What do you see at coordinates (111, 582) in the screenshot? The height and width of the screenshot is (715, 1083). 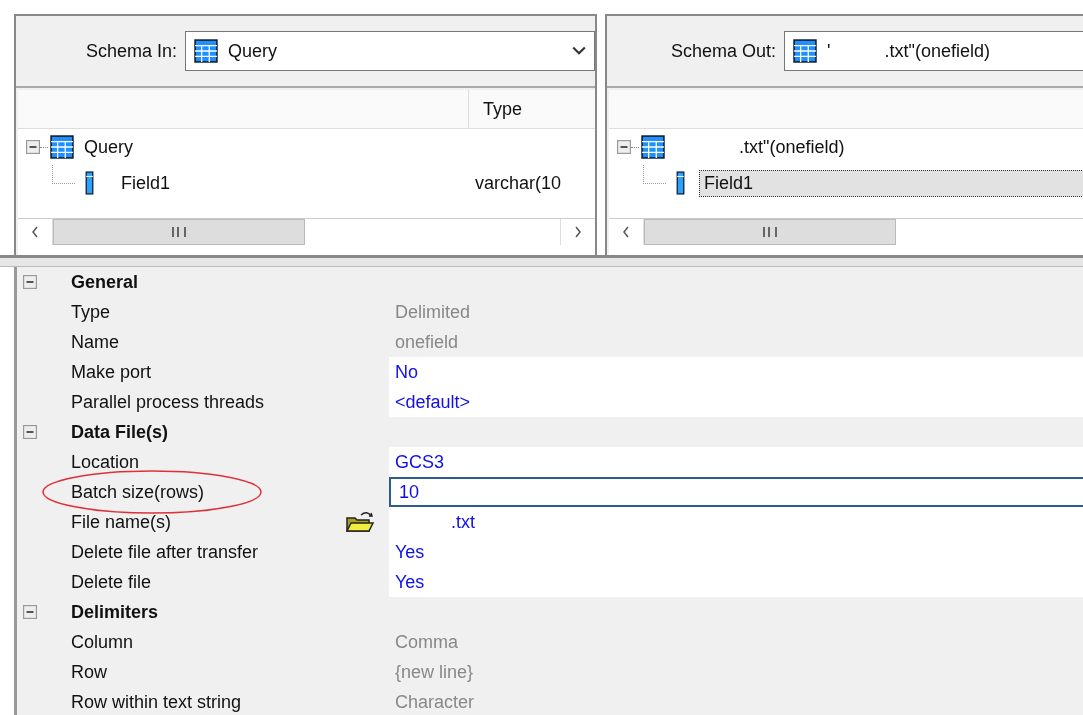 I see `property-label: Delete file` at bounding box center [111, 582].